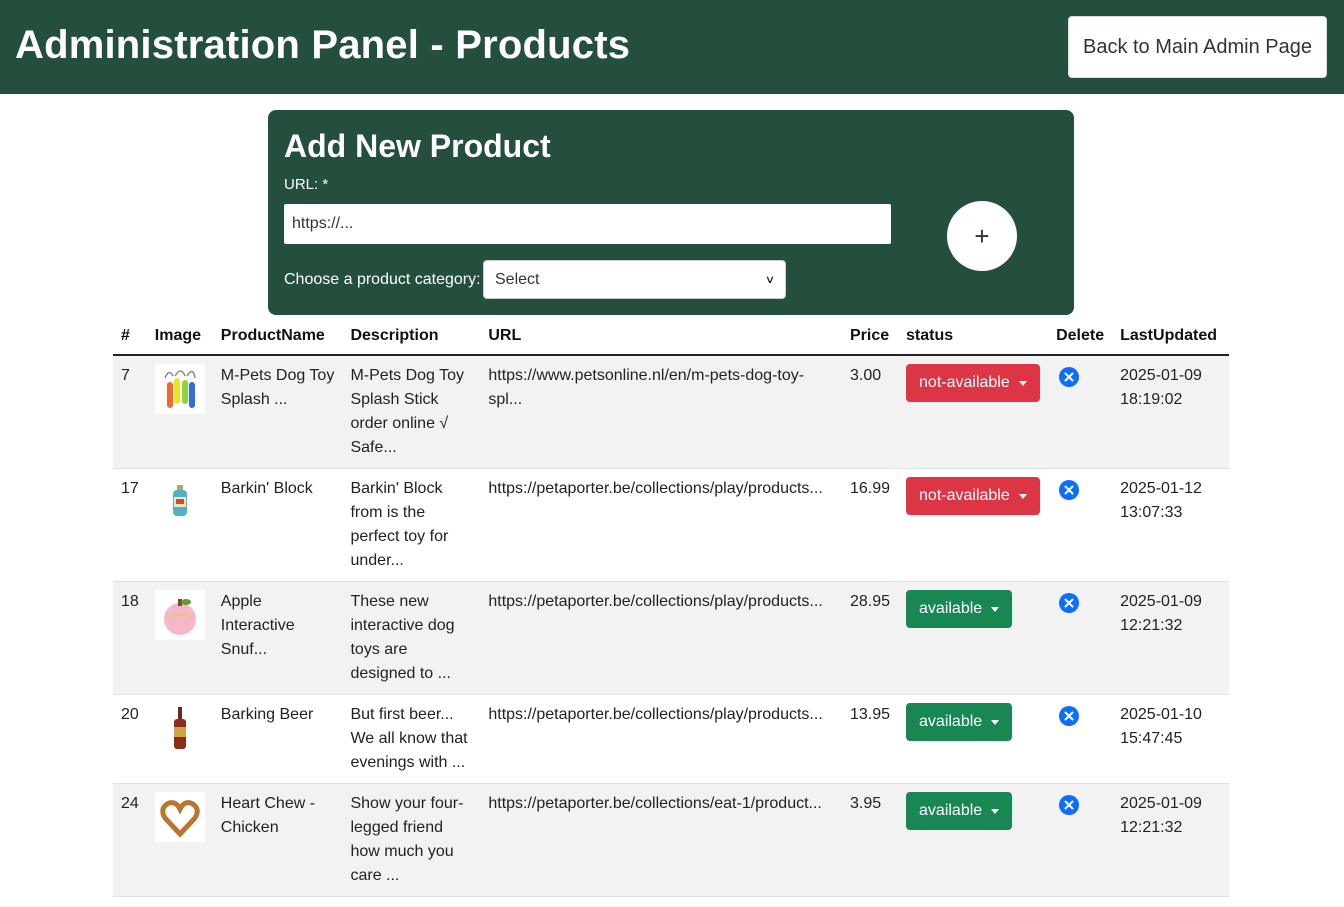 The width and height of the screenshot is (1344, 907). What do you see at coordinates (130, 739) in the screenshot?
I see `row-id: 20` at bounding box center [130, 739].